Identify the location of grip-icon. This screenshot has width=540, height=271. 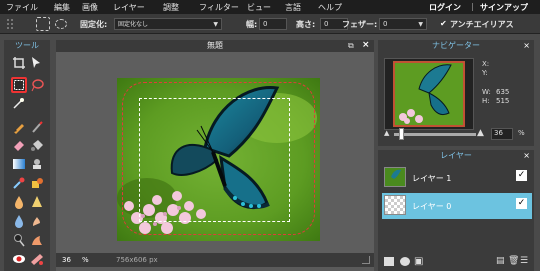
(13, 24).